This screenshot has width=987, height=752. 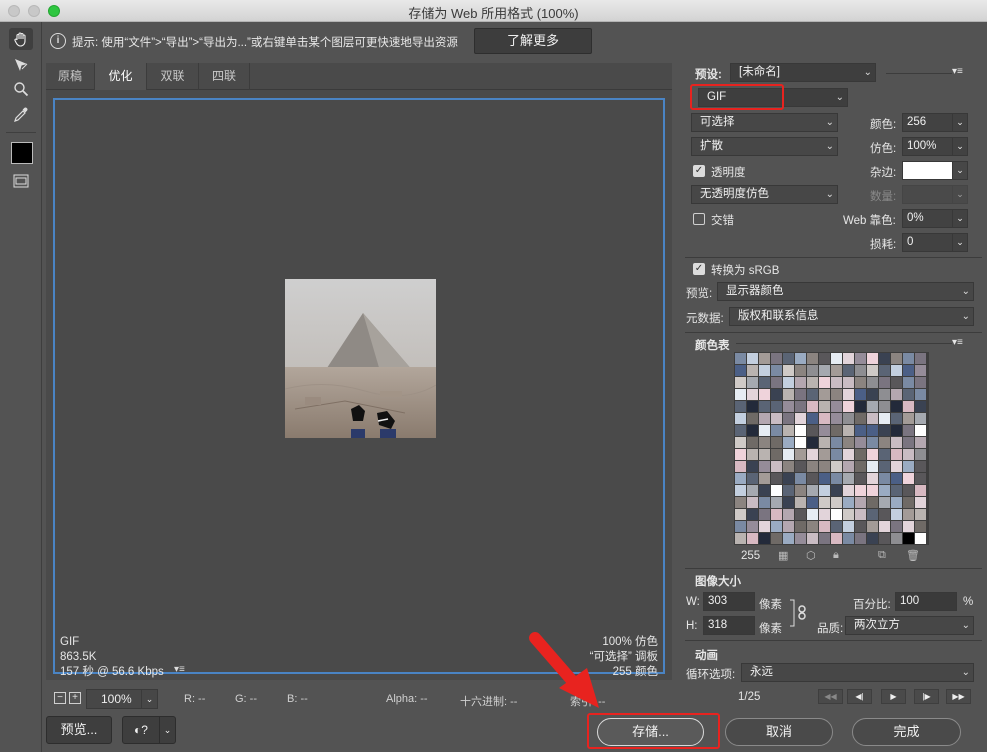 What do you see at coordinates (935, 242) in the screenshot?
I see `lossy-input: 0 ⌄` at bounding box center [935, 242].